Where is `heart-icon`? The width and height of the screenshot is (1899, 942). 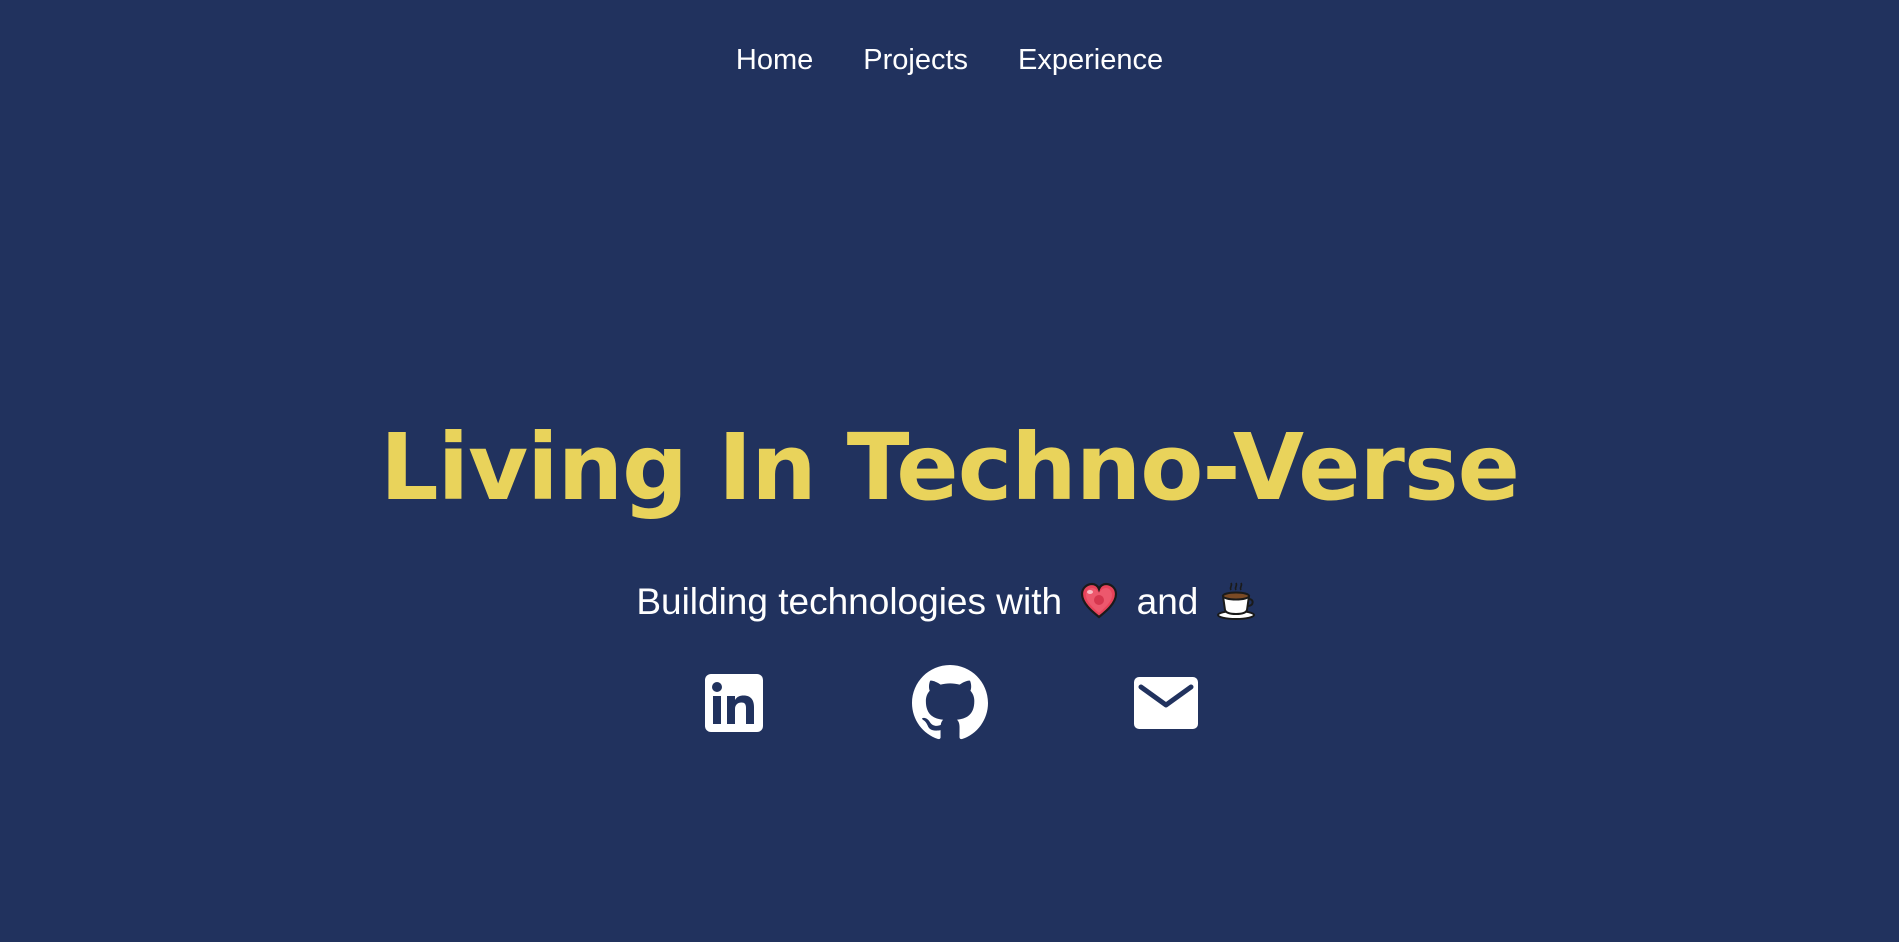
heart-icon is located at coordinates (1099, 601).